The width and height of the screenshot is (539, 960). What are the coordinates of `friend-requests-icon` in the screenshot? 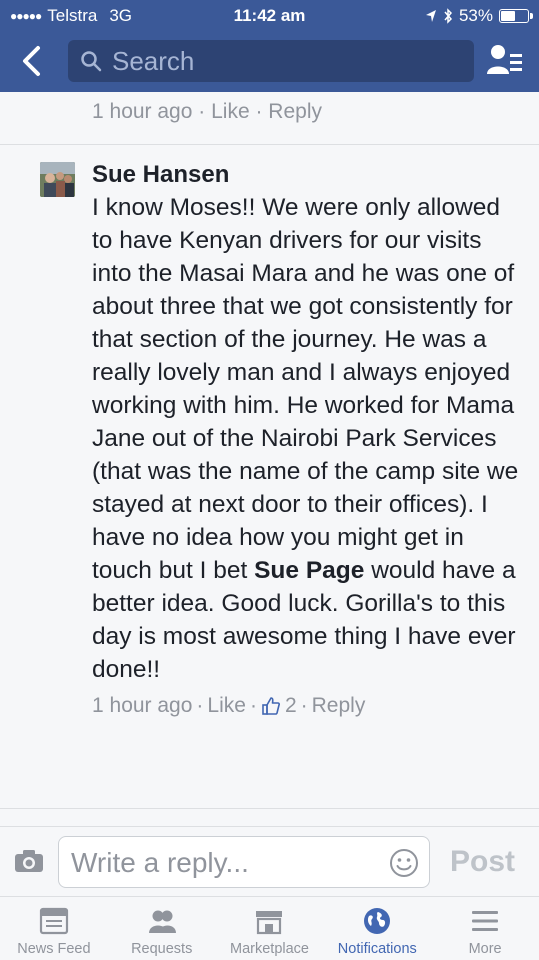 It's located at (162, 921).